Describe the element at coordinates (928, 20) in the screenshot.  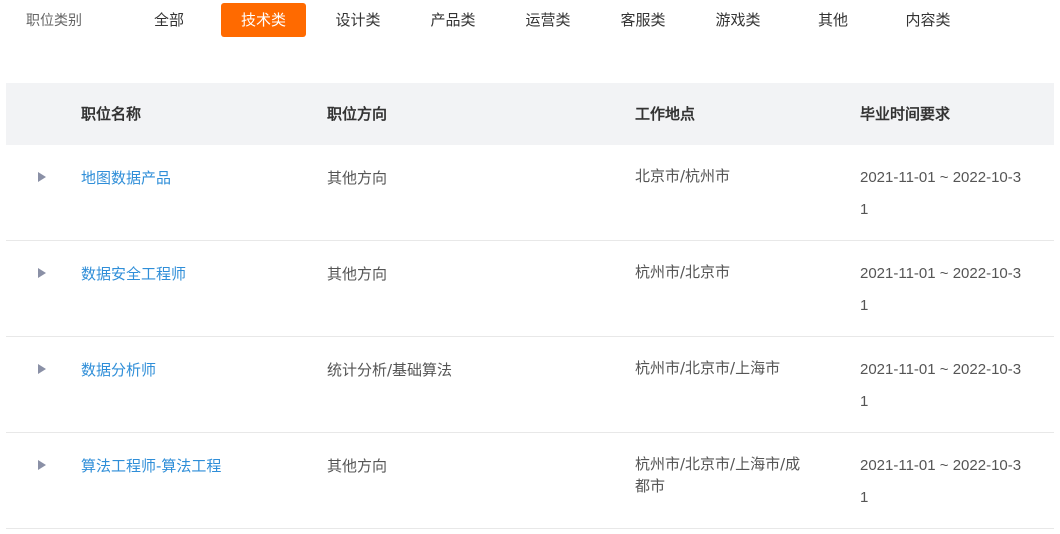
I see `tab-content: 内容类` at that location.